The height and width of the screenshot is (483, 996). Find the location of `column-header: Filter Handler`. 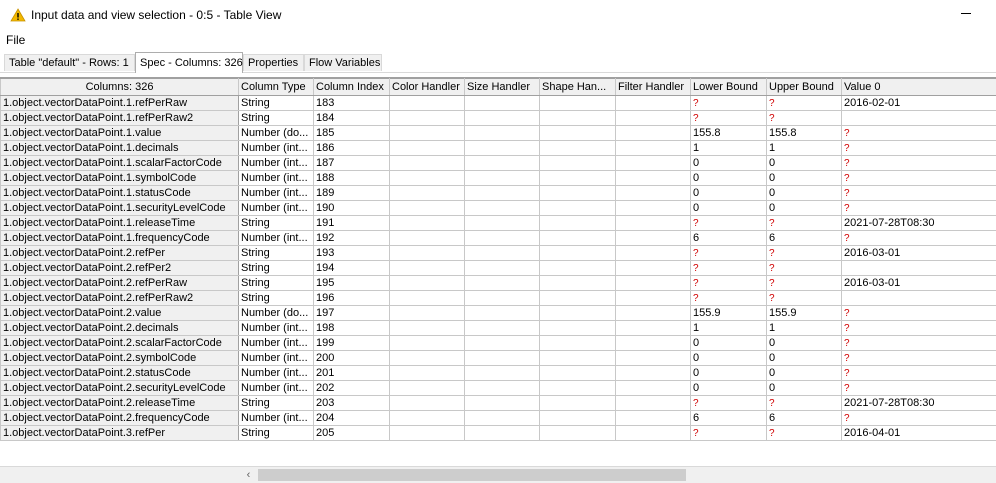

column-header: Filter Handler is located at coordinates (653, 87).